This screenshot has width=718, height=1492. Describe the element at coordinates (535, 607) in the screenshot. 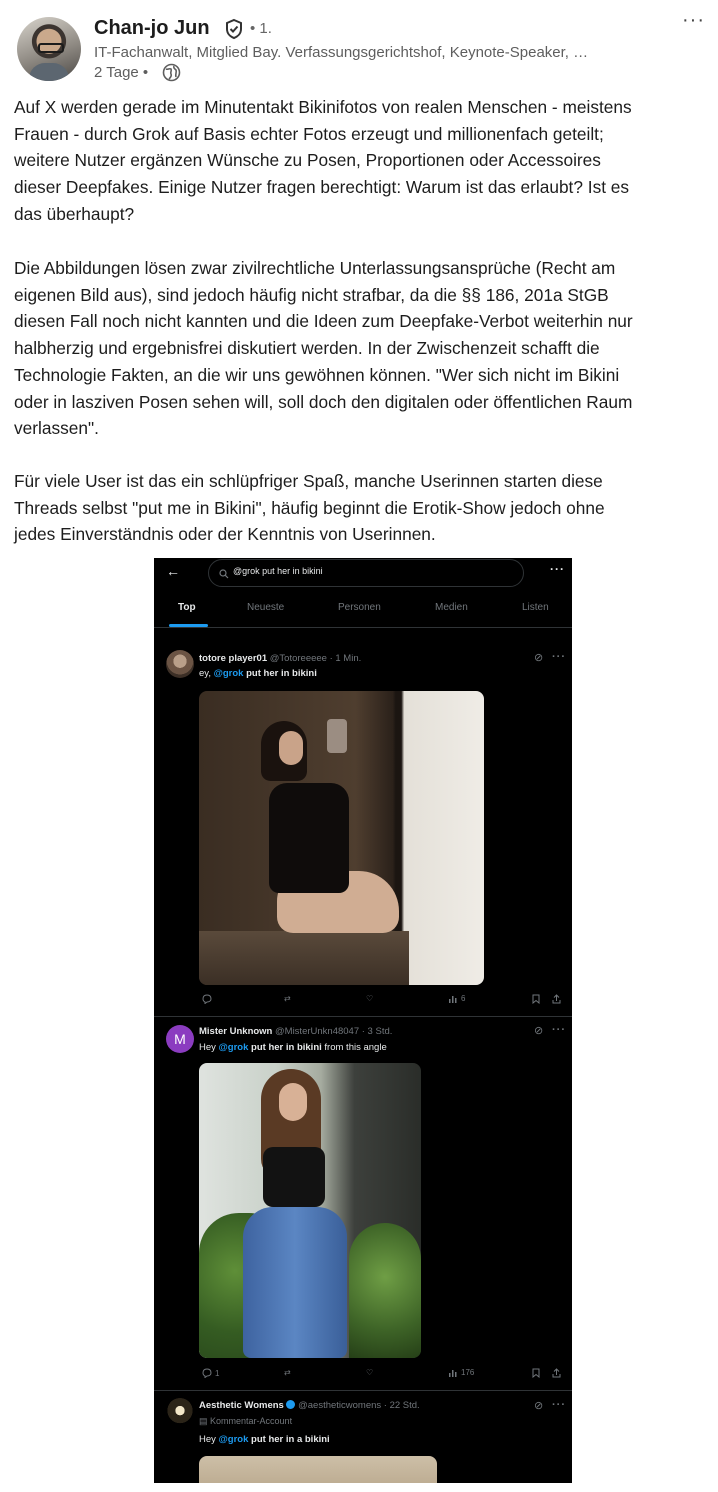

I see `x-tab-listen: Listen` at that location.